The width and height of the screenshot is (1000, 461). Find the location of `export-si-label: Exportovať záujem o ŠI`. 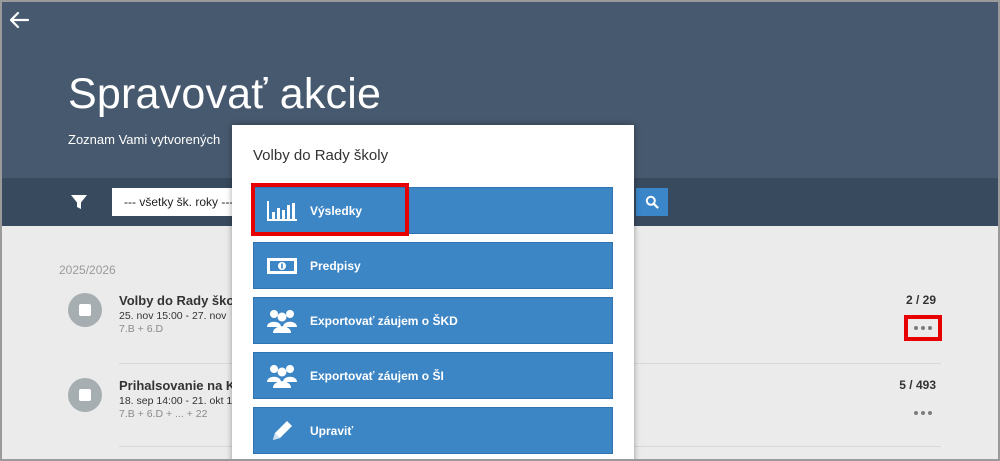

export-si-label: Exportovať záujem o ŠI is located at coordinates (377, 375).